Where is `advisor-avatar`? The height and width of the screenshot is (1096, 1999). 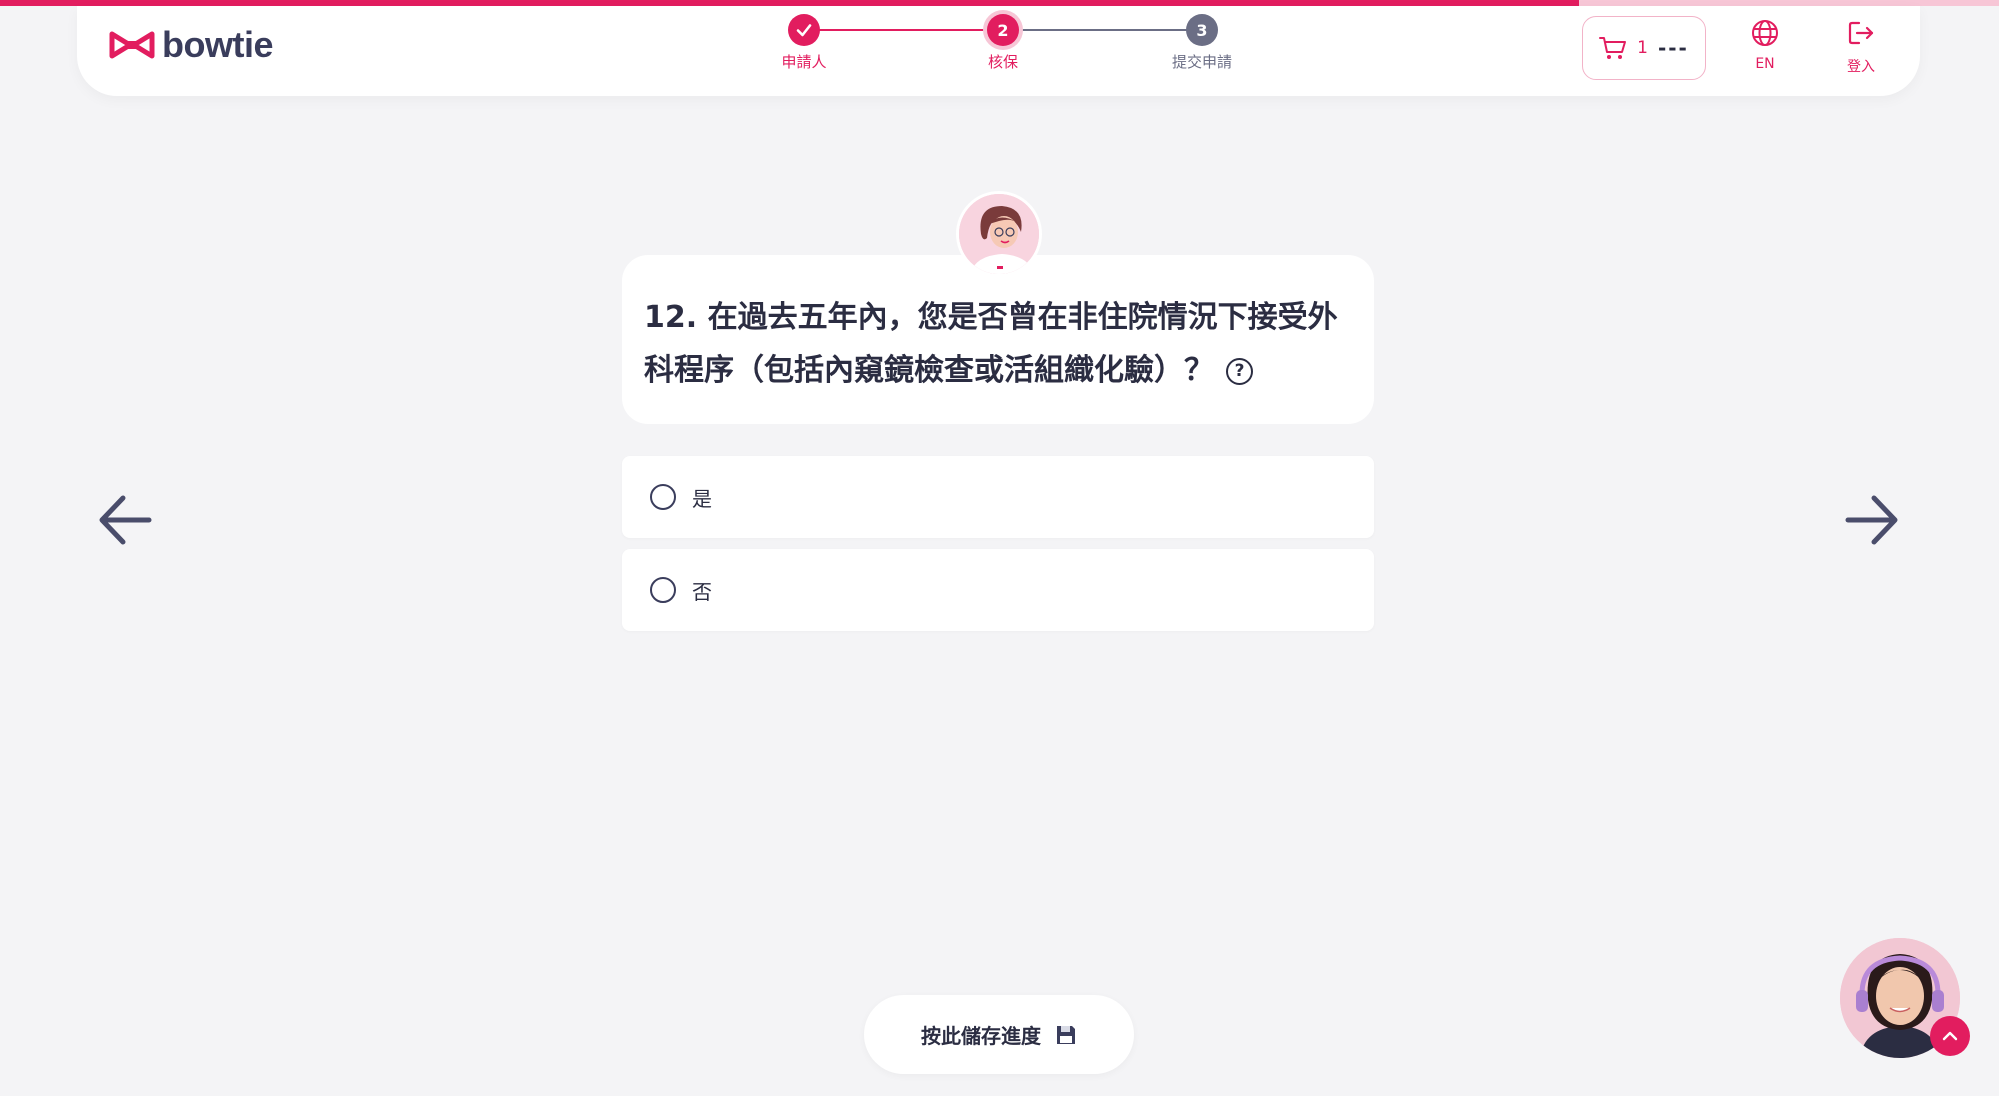
advisor-avatar is located at coordinates (999, 234).